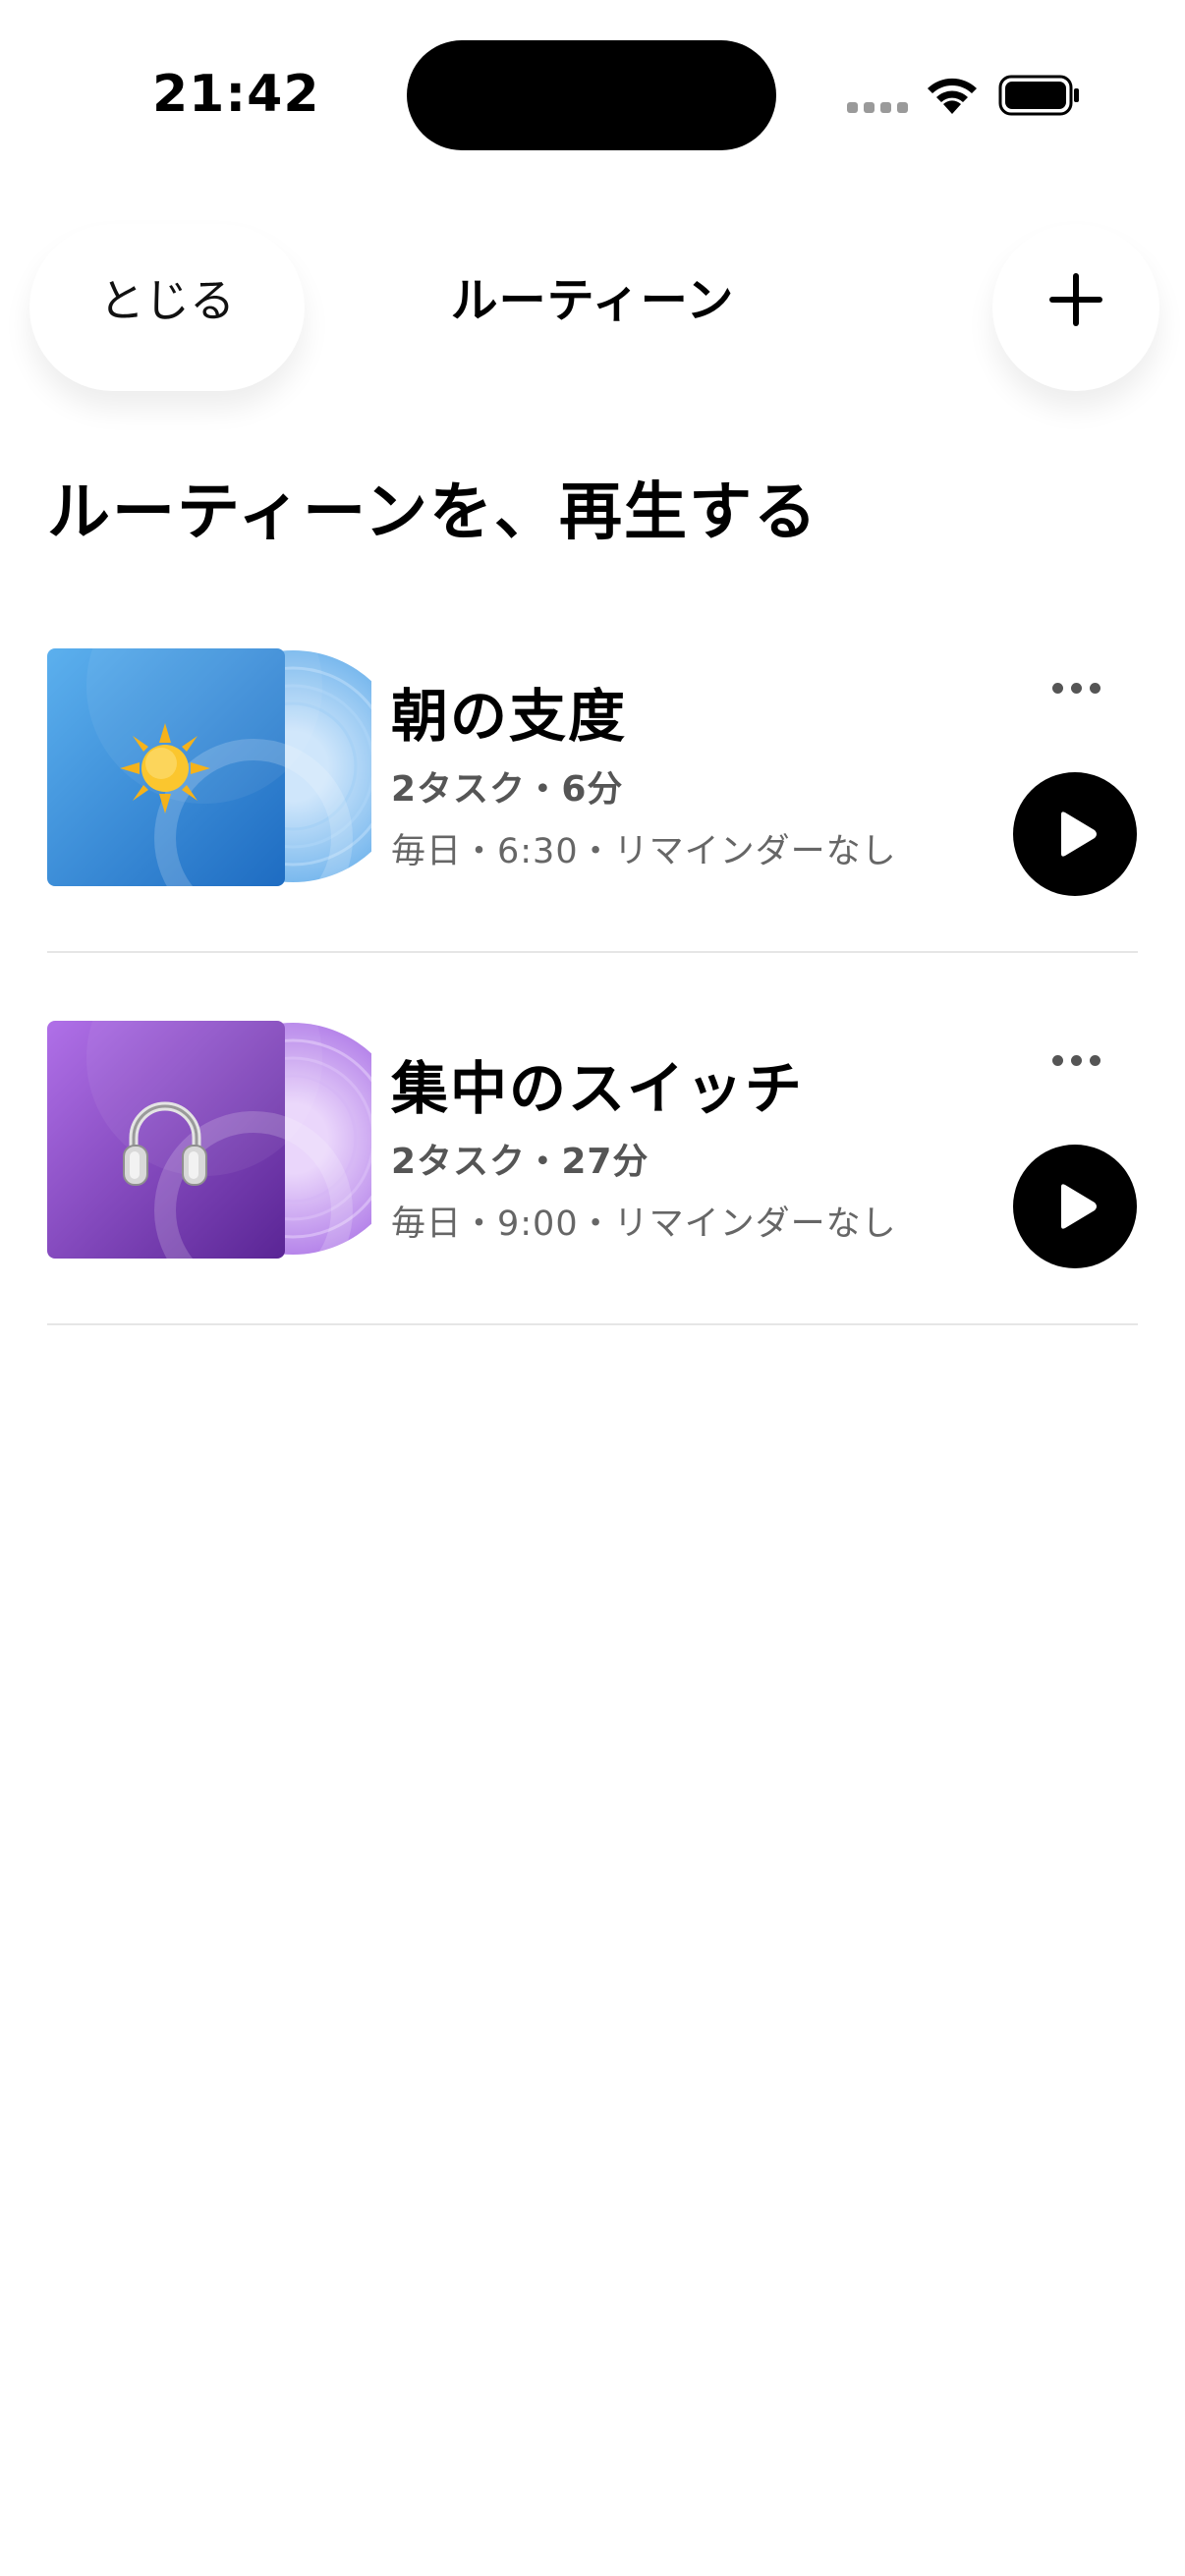 The image size is (1185, 2576). I want to click on wifi-icon, so click(953, 96).